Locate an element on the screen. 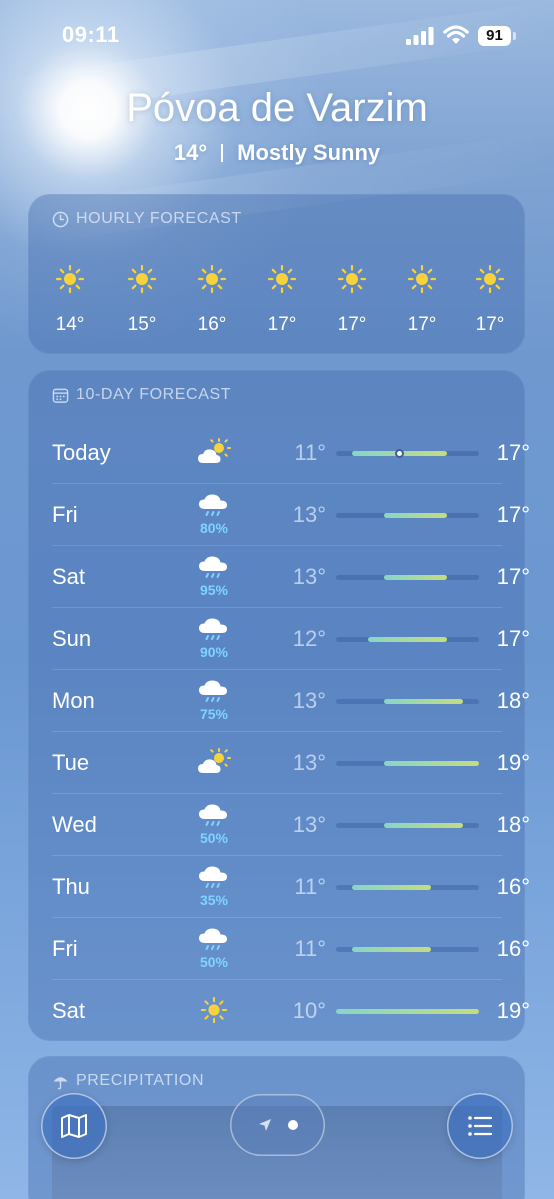 This screenshot has width=554, height=1199. high-temperature: 19° is located at coordinates (513, 1010).